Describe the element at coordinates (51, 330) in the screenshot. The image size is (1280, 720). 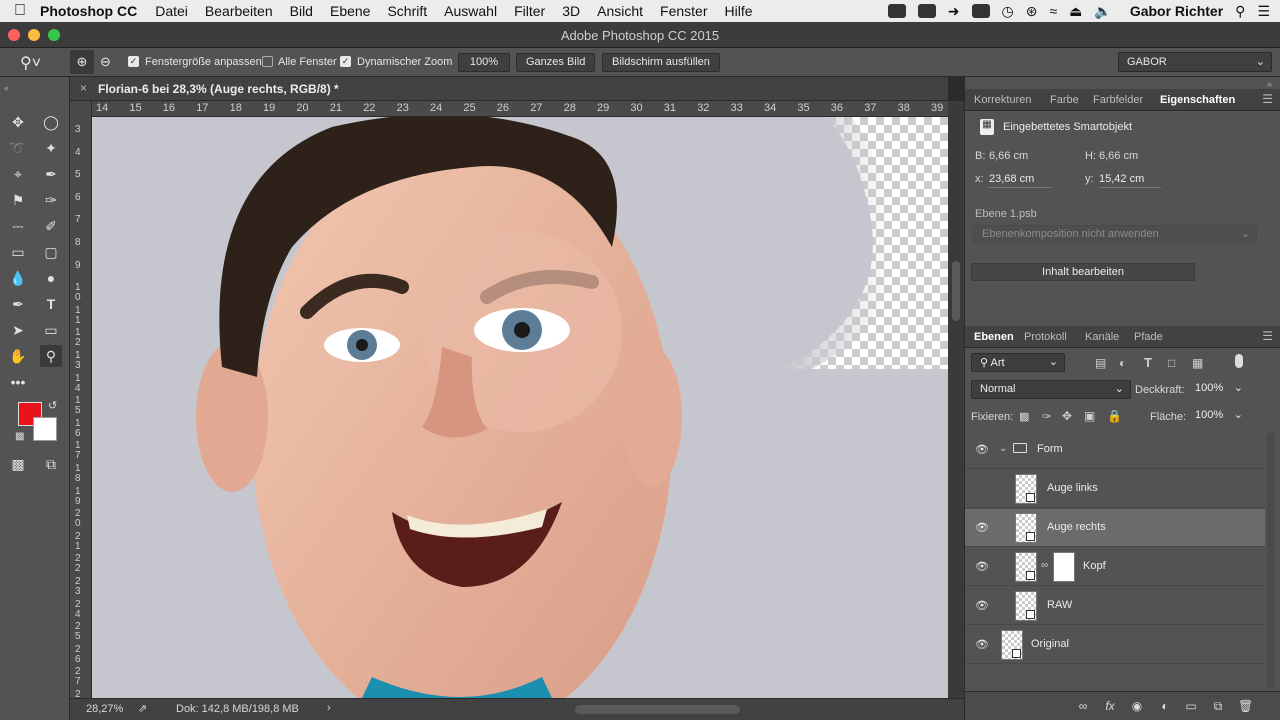
I see `rectangle-tool-icon: ▭` at that location.